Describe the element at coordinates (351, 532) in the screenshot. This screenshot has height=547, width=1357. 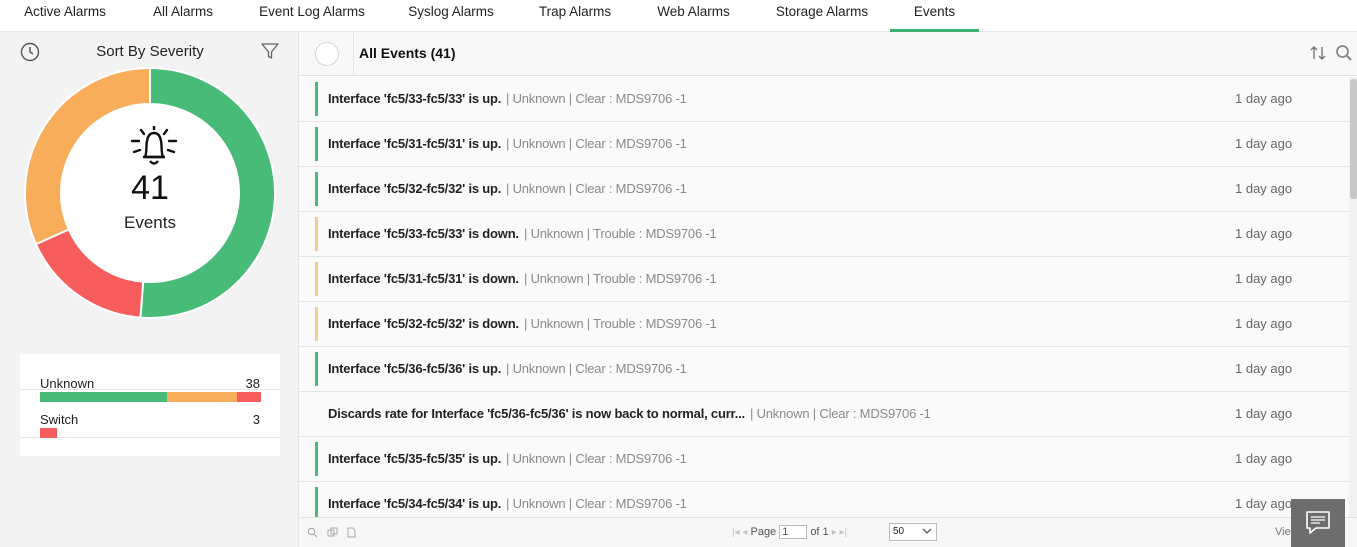
I see `document-icon` at that location.